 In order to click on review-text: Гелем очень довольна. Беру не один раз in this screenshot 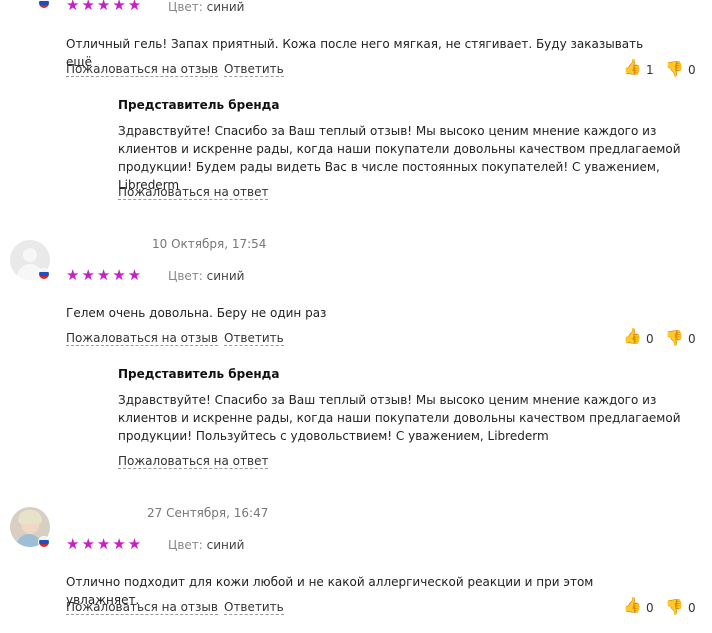, I will do `click(196, 313)`.